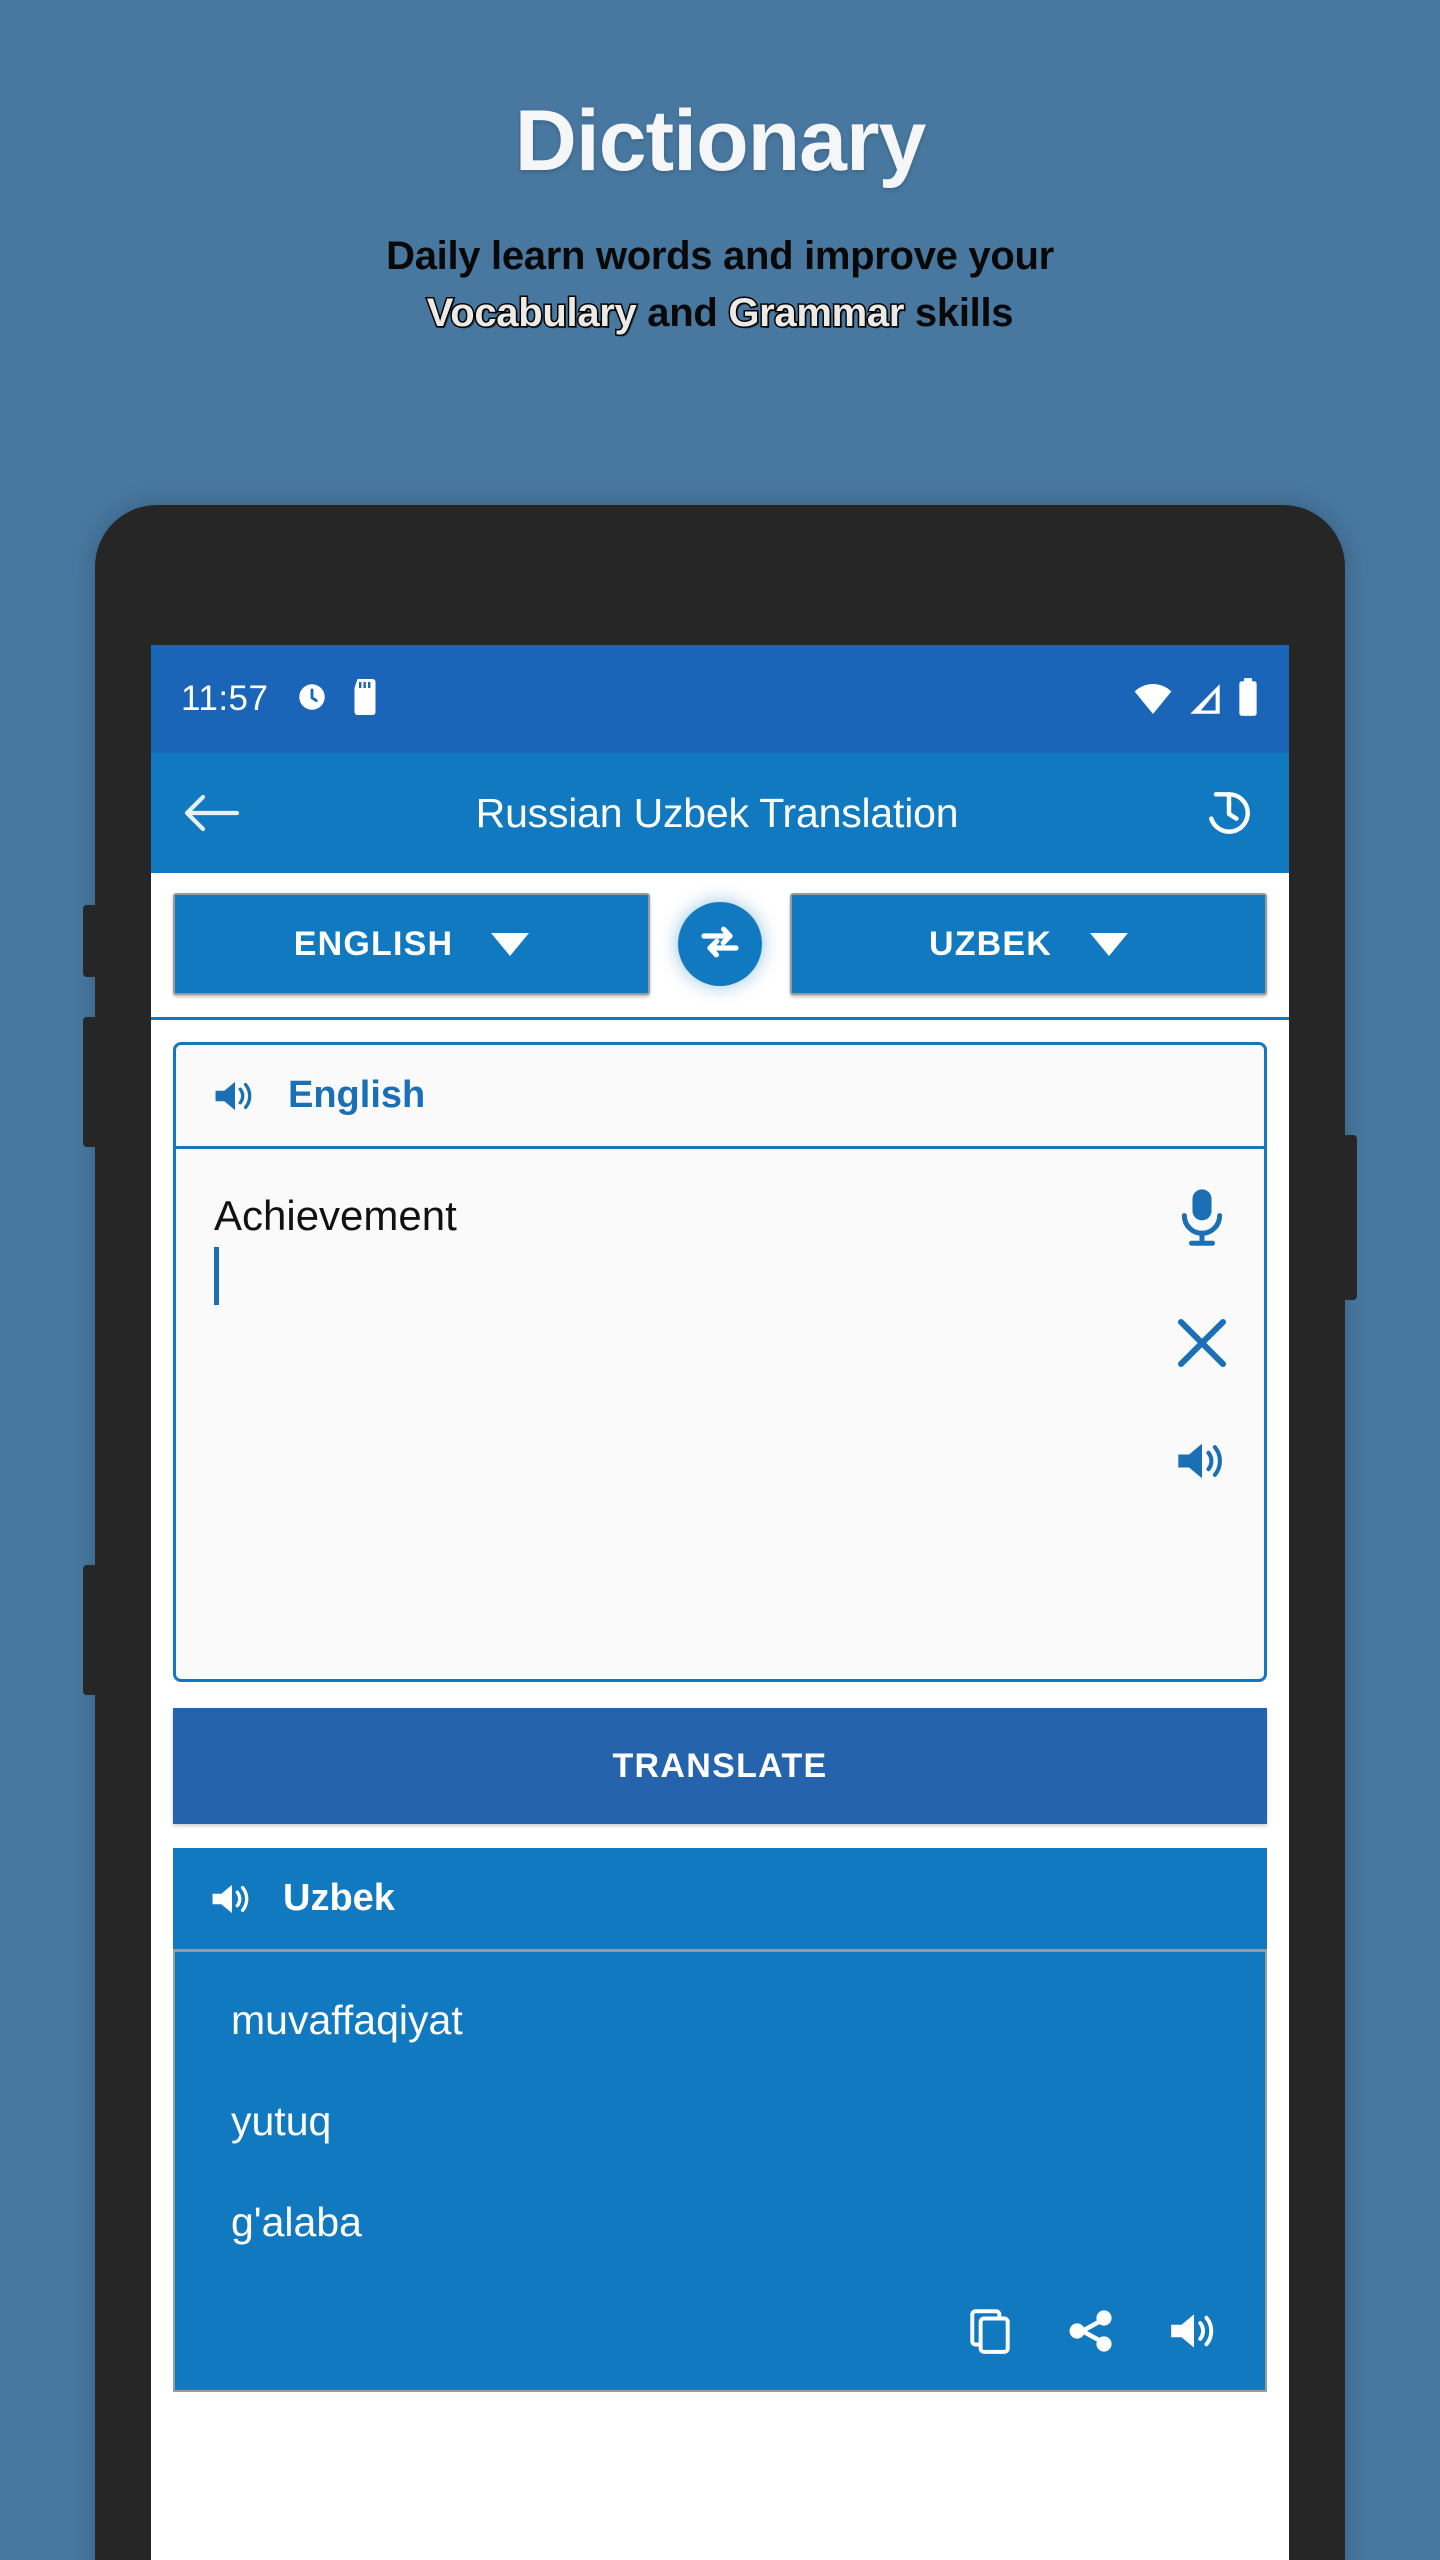  What do you see at coordinates (730, 2121) in the screenshot?
I see `list-item: yutuq` at bounding box center [730, 2121].